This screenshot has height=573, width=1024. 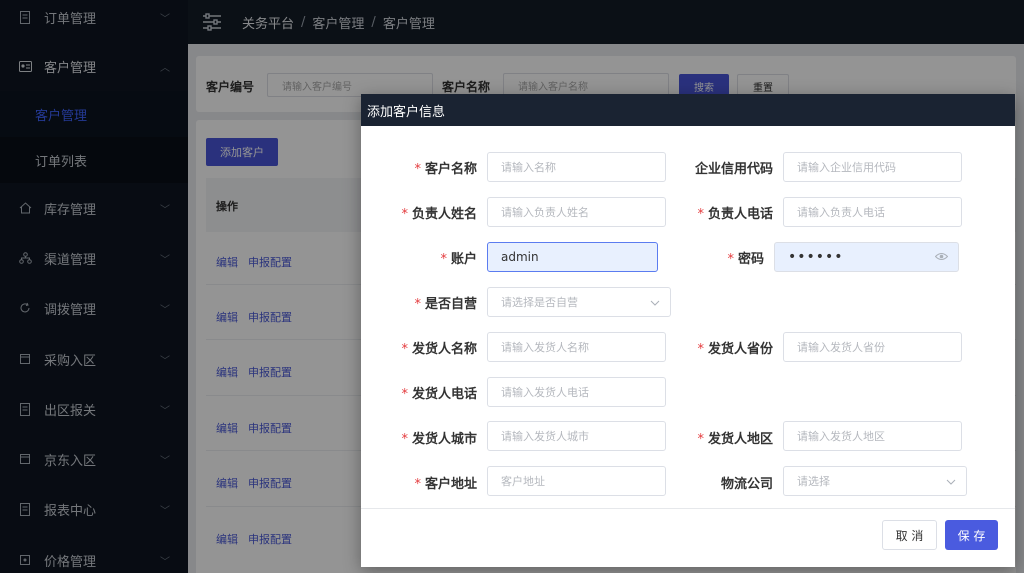 I want to click on customer-name-input: 请输入名称, so click(x=576, y=167).